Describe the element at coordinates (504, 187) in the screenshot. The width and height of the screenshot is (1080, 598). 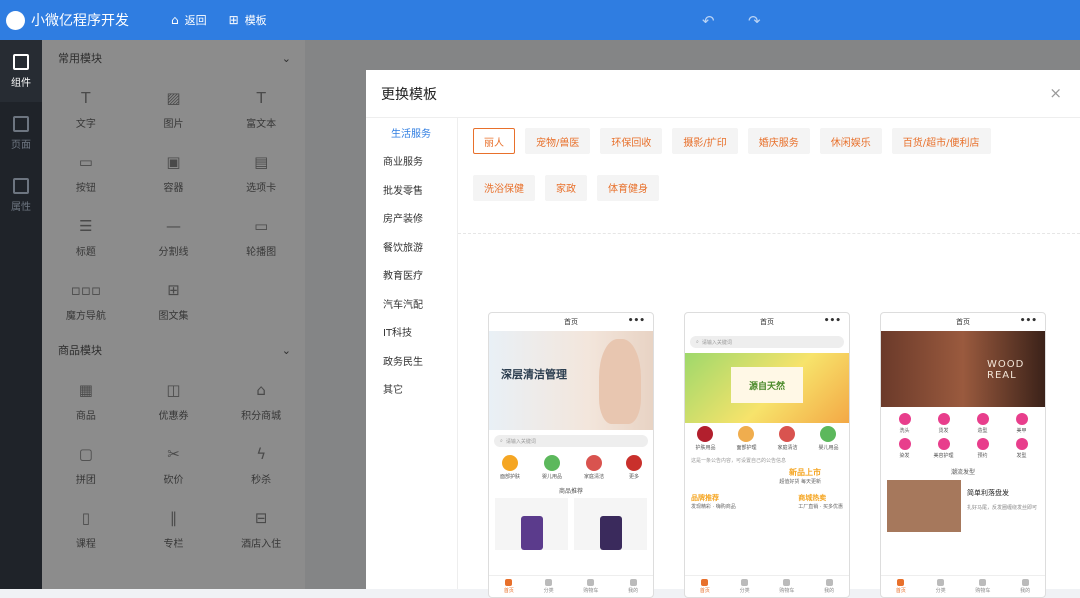
I see `tag-button: 洗浴保健` at that location.